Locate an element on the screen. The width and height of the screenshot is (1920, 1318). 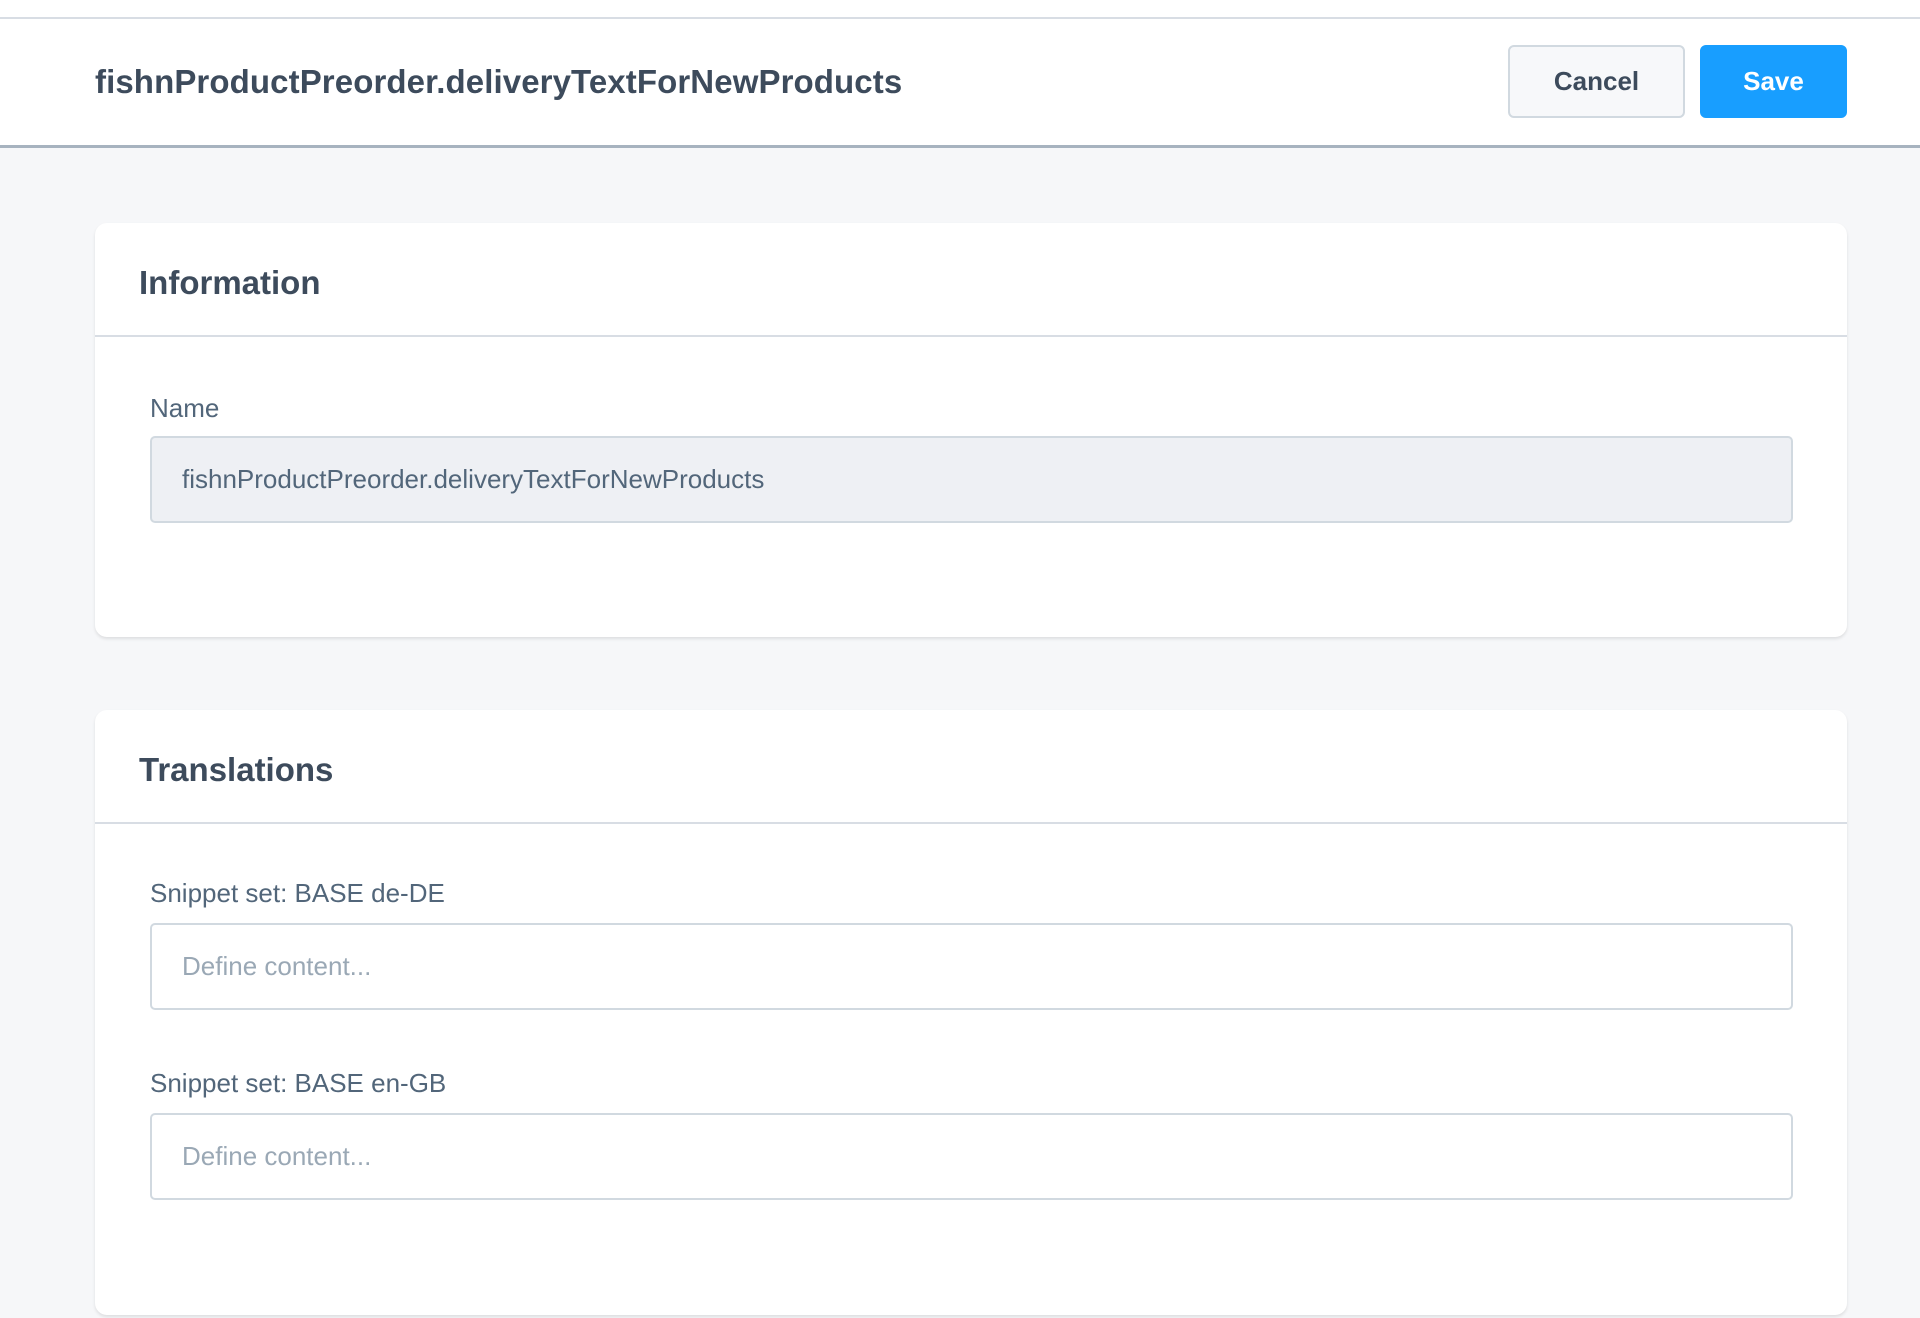
cancel-button: Cancel is located at coordinates (1596, 81).